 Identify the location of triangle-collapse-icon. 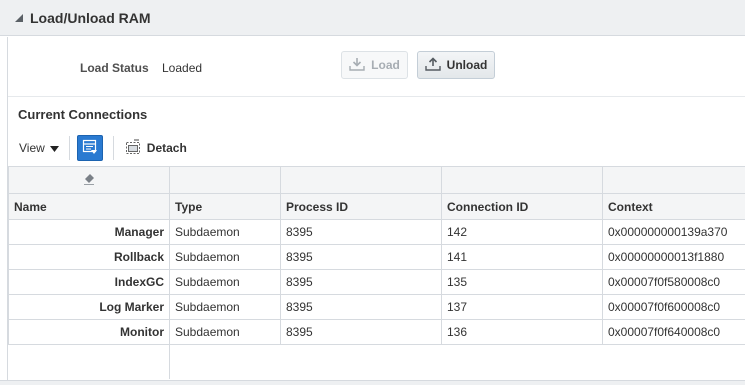
(19, 18).